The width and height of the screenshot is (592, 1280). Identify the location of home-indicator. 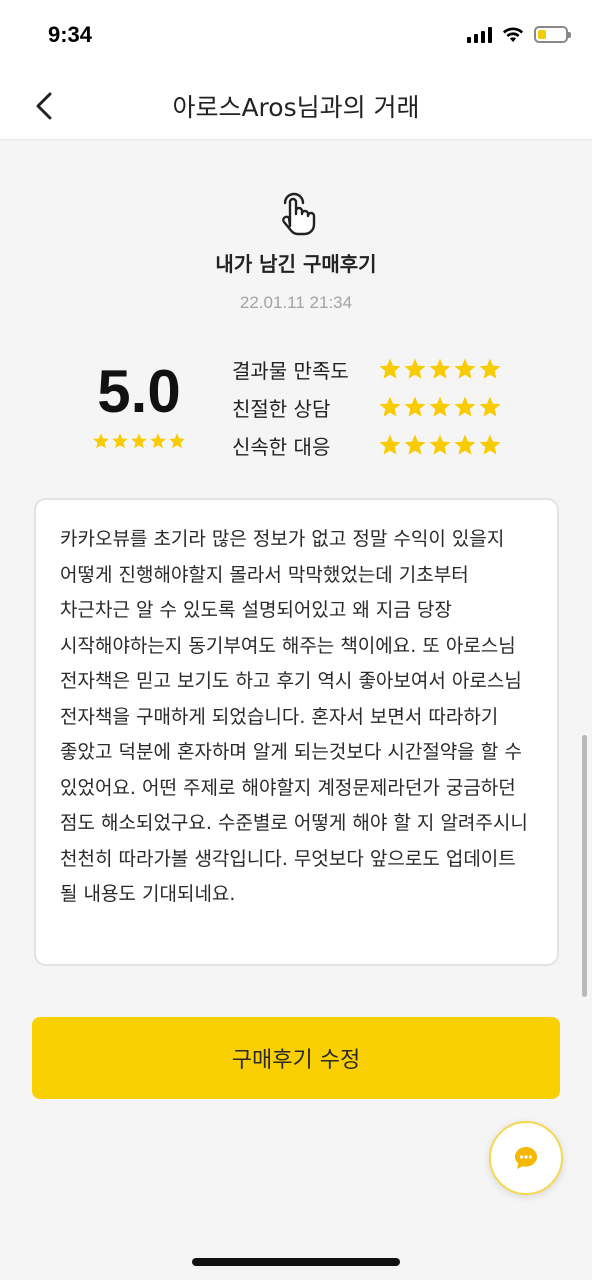
(296, 1262).